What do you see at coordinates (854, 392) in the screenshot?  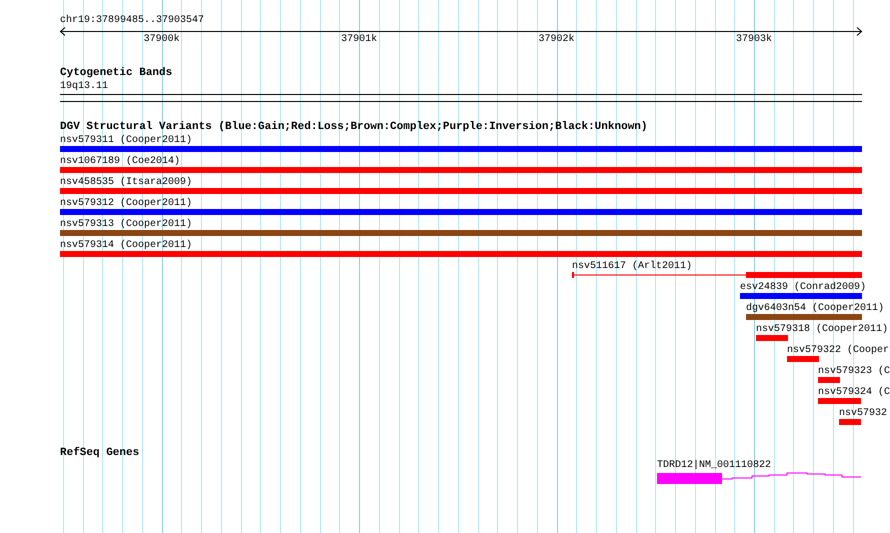 I see `variant-label: nsv579324 (C` at bounding box center [854, 392].